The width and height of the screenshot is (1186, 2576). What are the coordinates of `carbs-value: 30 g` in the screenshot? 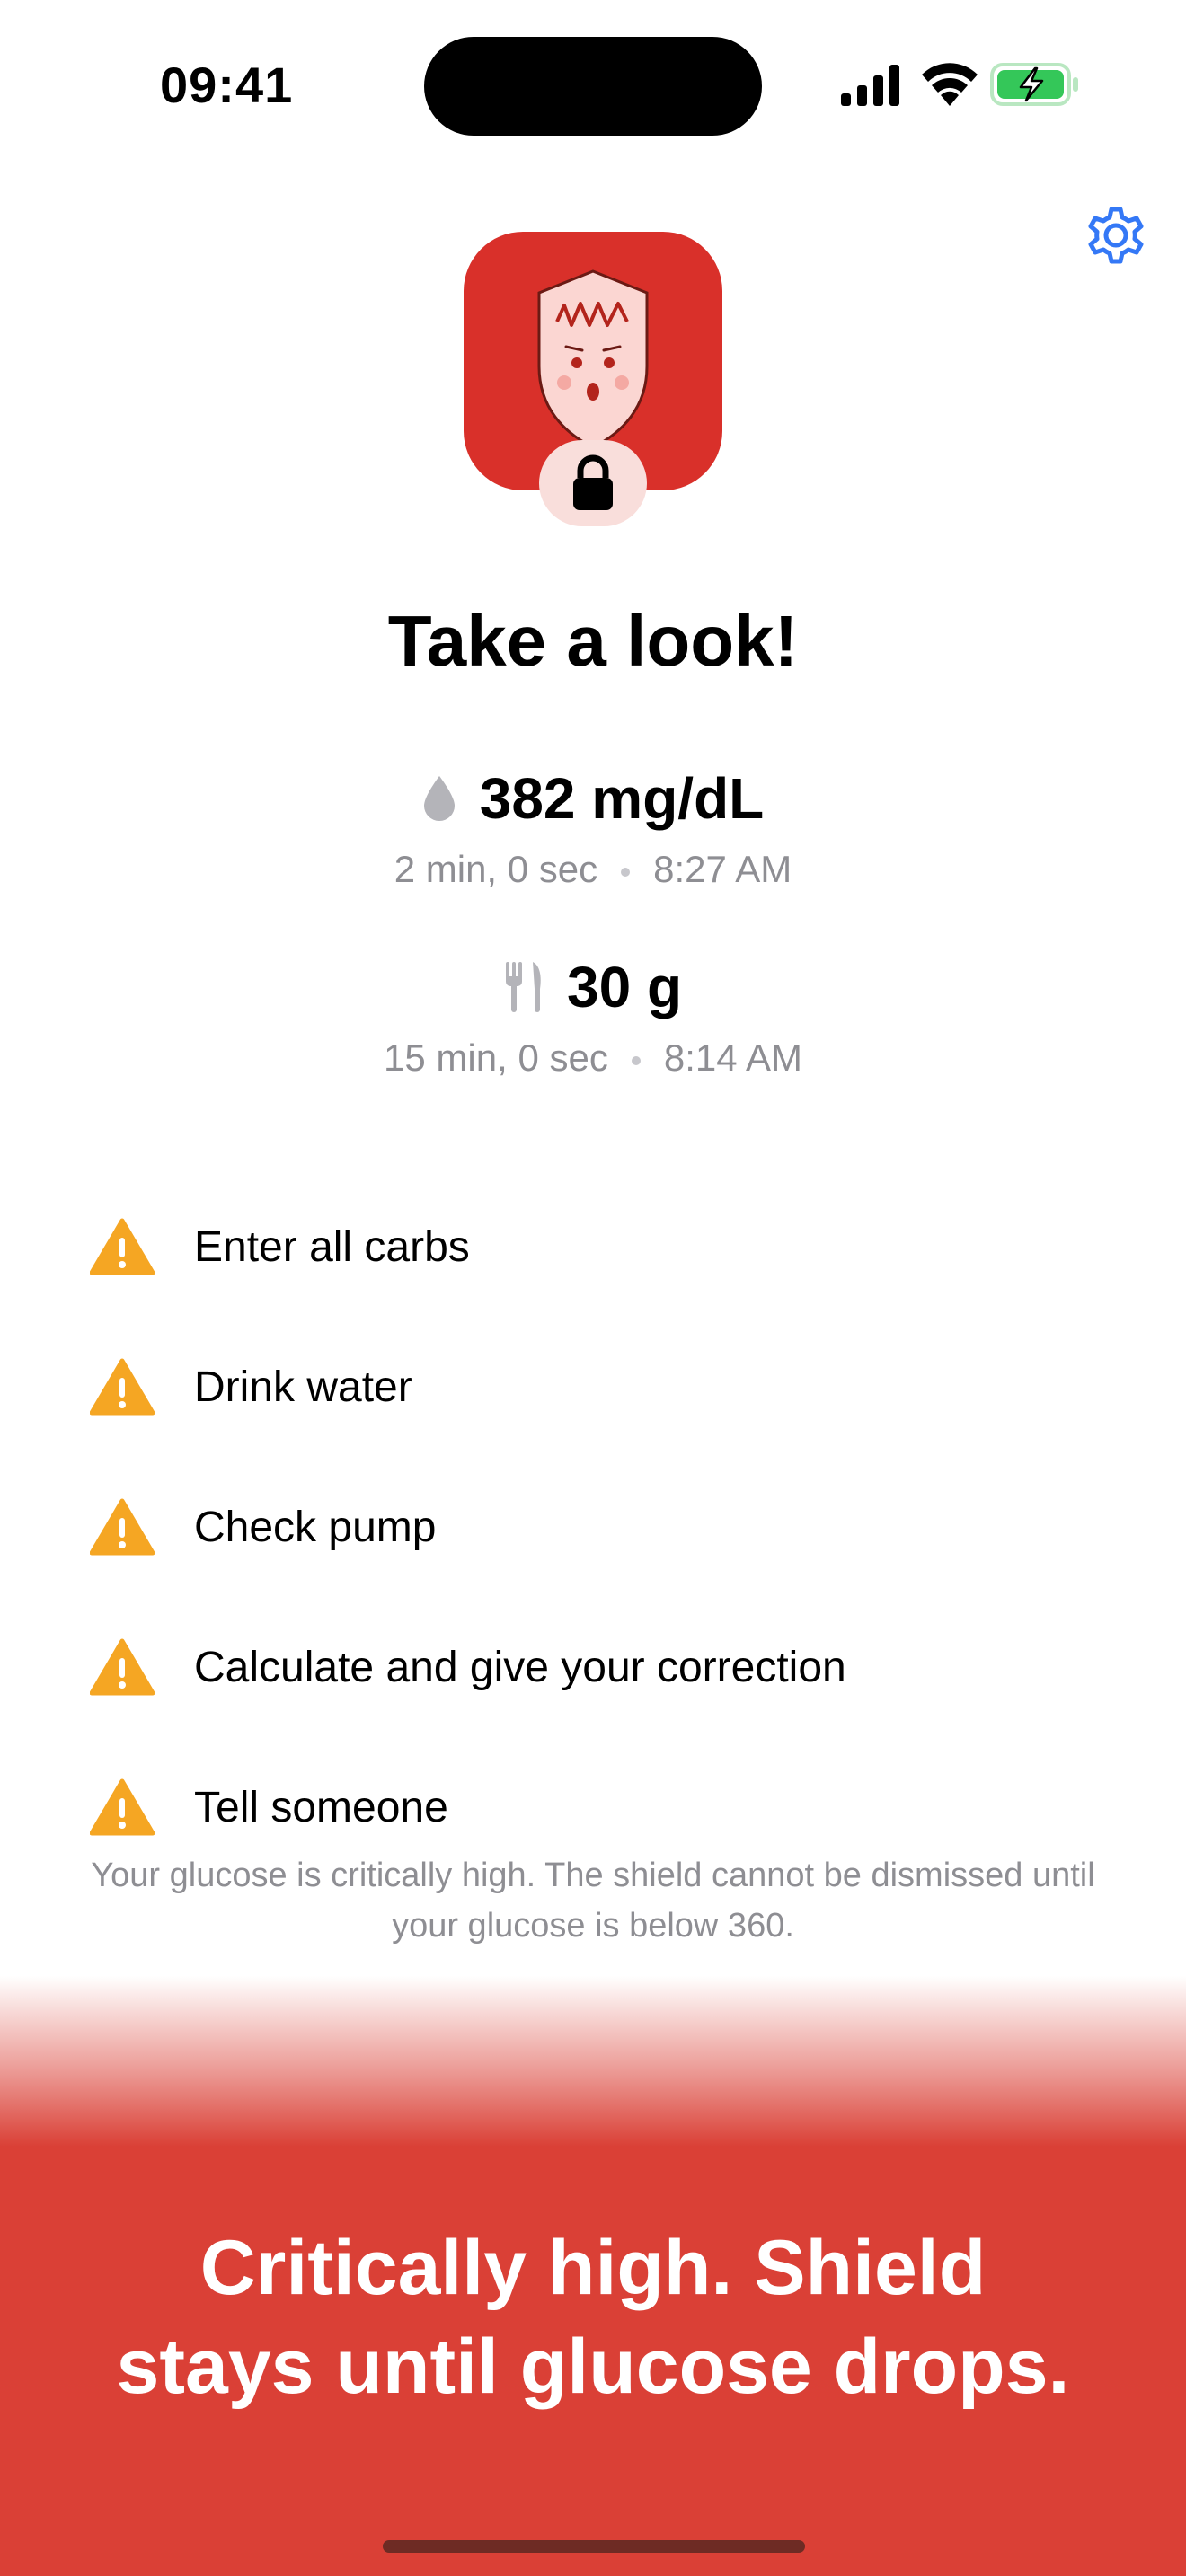 It's located at (624, 987).